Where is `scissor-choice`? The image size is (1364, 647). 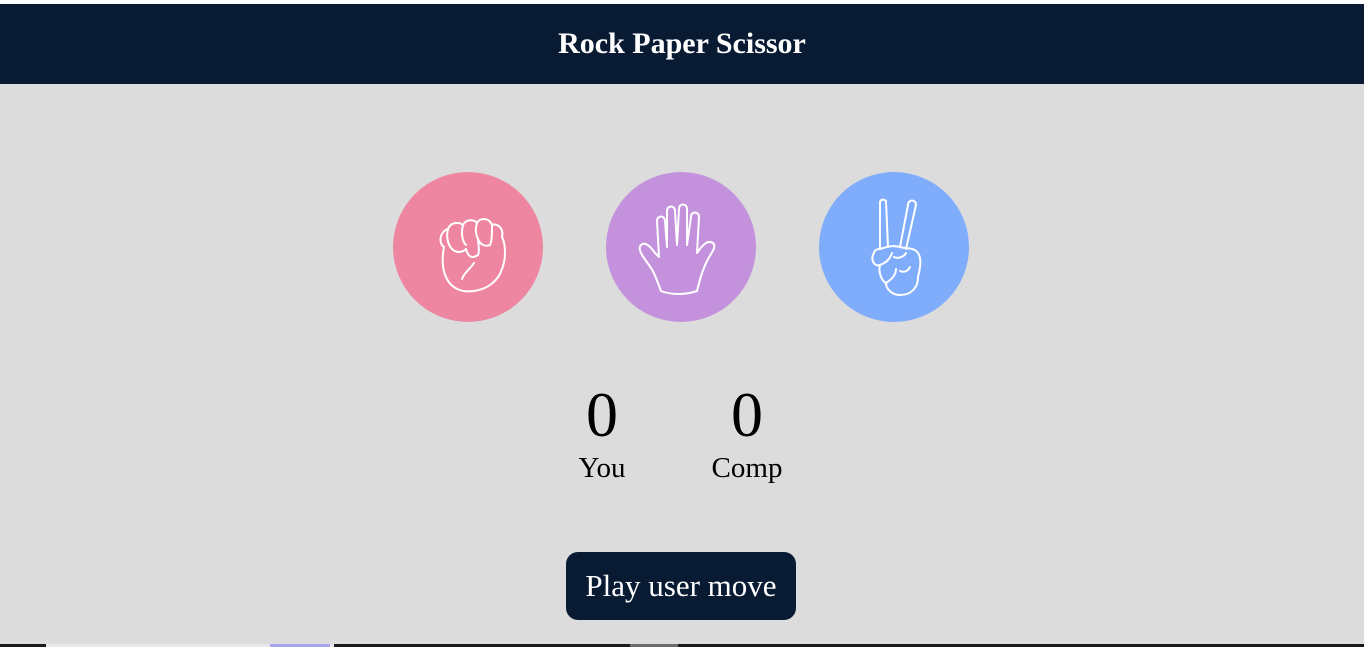 scissor-choice is located at coordinates (894, 247).